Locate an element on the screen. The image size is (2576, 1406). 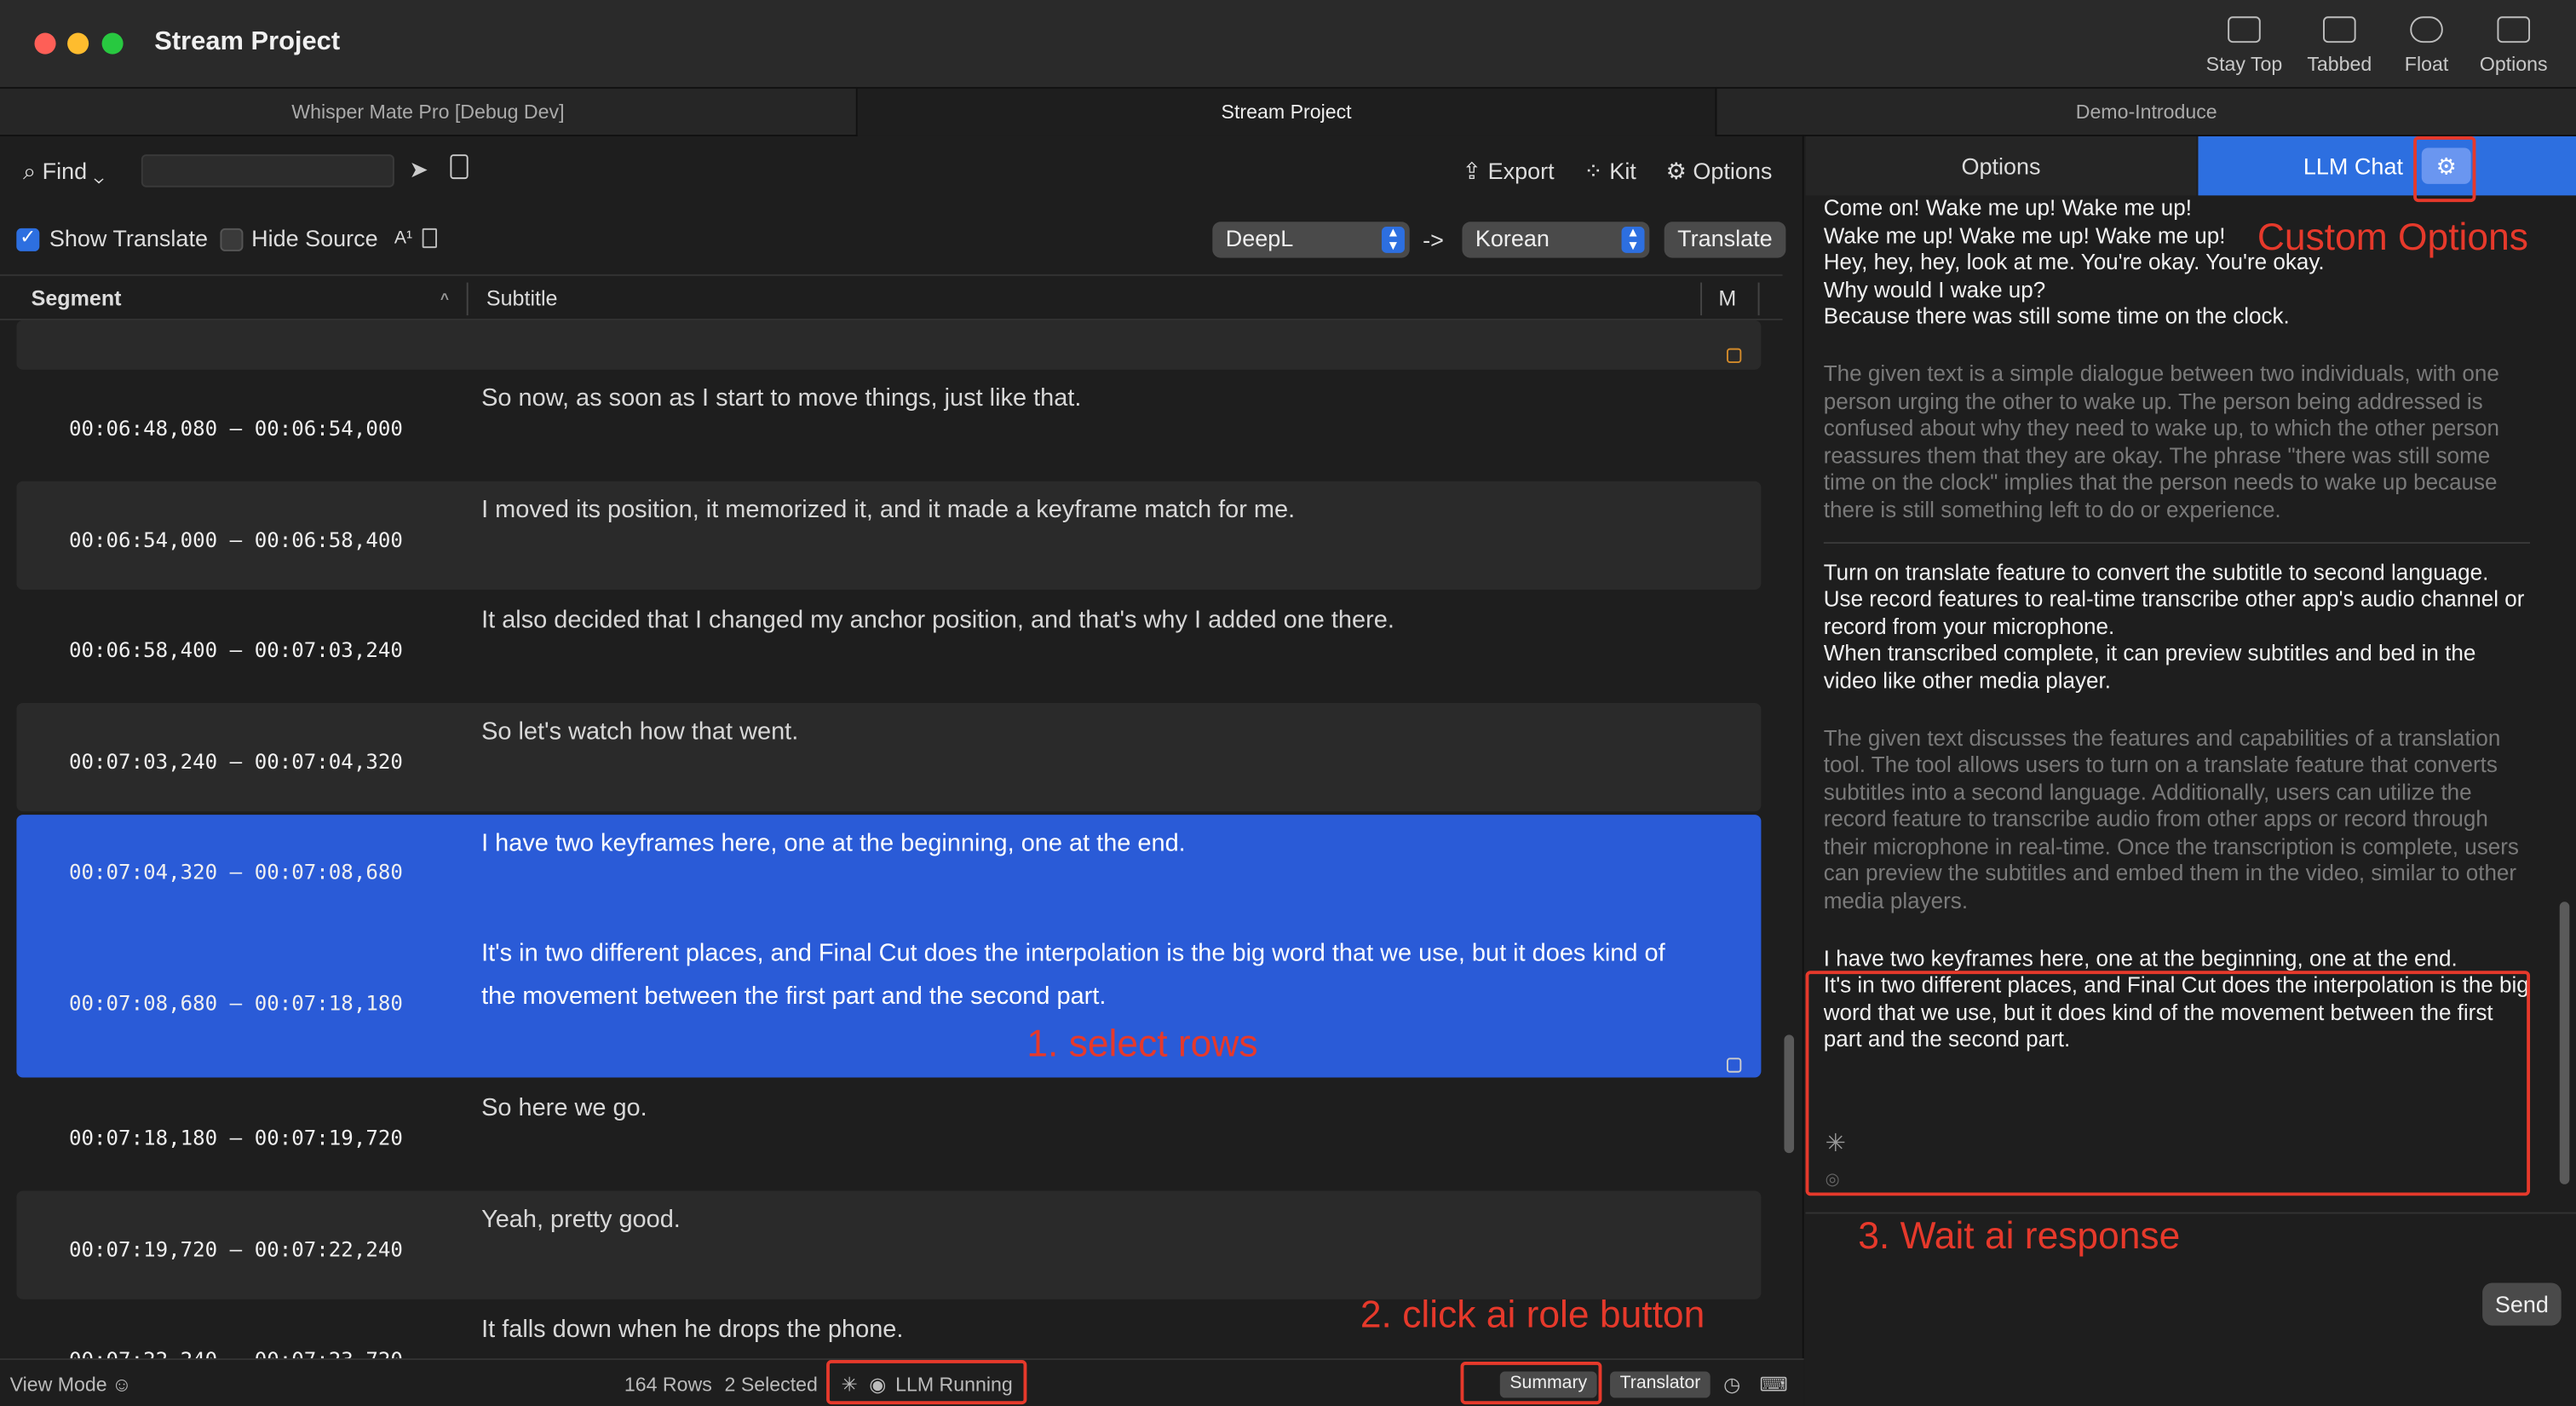
send-button: Send is located at coordinates (2522, 1304).